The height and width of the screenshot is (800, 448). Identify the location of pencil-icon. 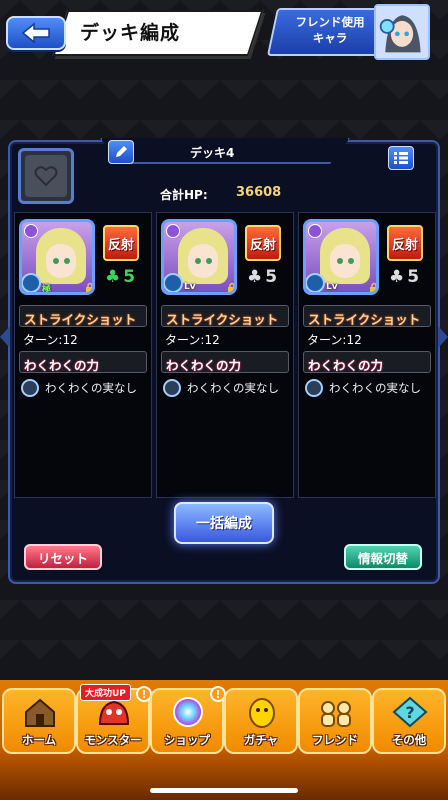
(121, 151).